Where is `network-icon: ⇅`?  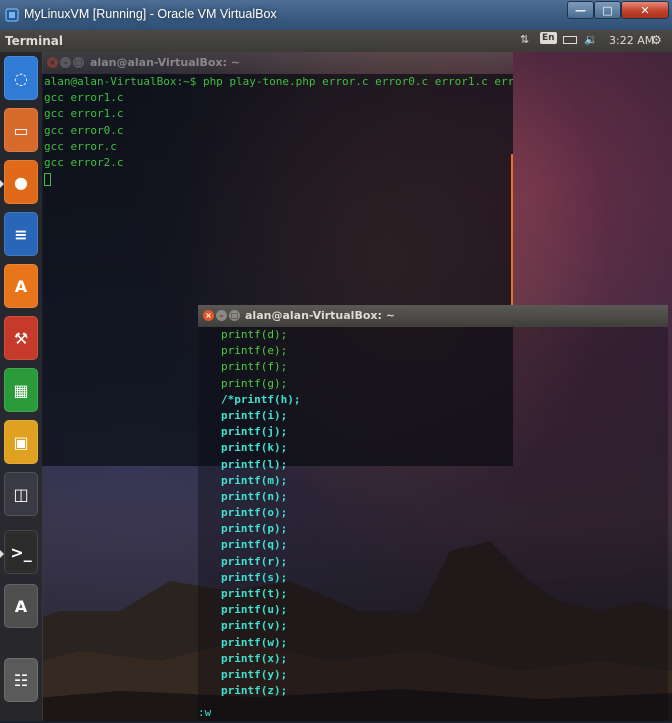 network-icon: ⇅ is located at coordinates (524, 39).